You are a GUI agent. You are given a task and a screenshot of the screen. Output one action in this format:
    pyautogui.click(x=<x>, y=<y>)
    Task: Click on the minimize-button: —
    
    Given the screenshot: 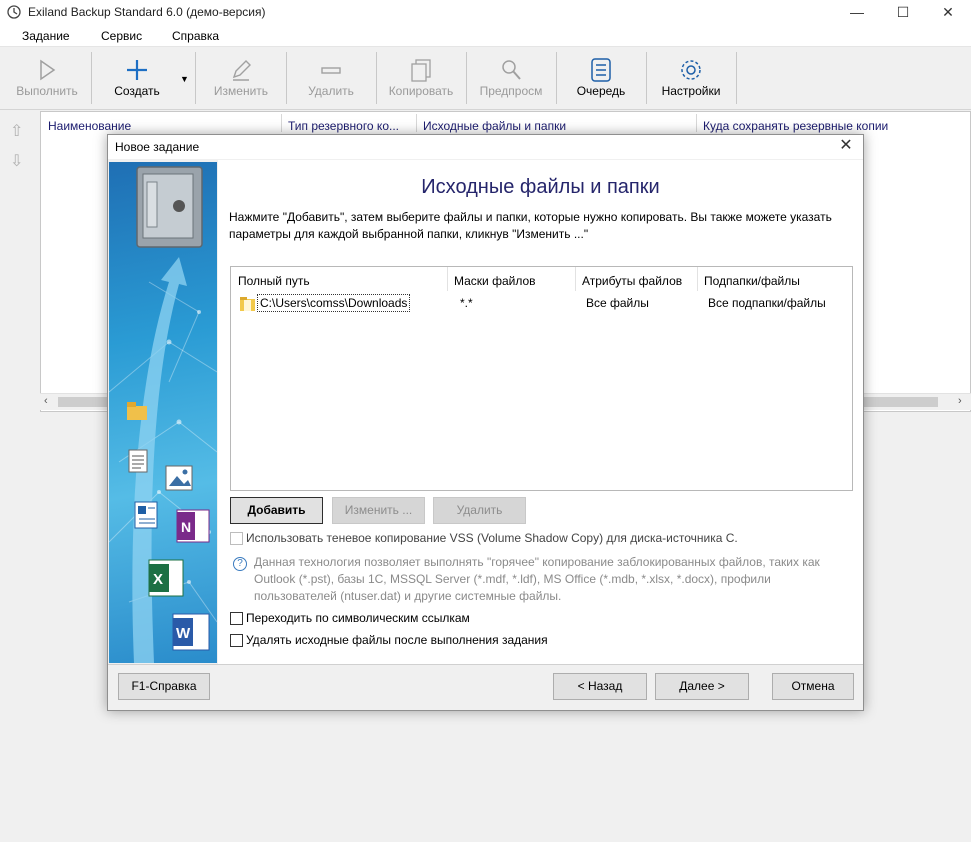 What is the action you would take?
    pyautogui.click(x=857, y=12)
    